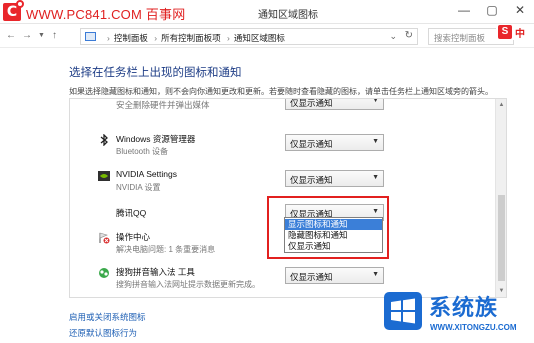 The height and width of the screenshot is (343, 534). Describe the element at coordinates (328, 227) in the screenshot. I see `callout-highlight` at that location.